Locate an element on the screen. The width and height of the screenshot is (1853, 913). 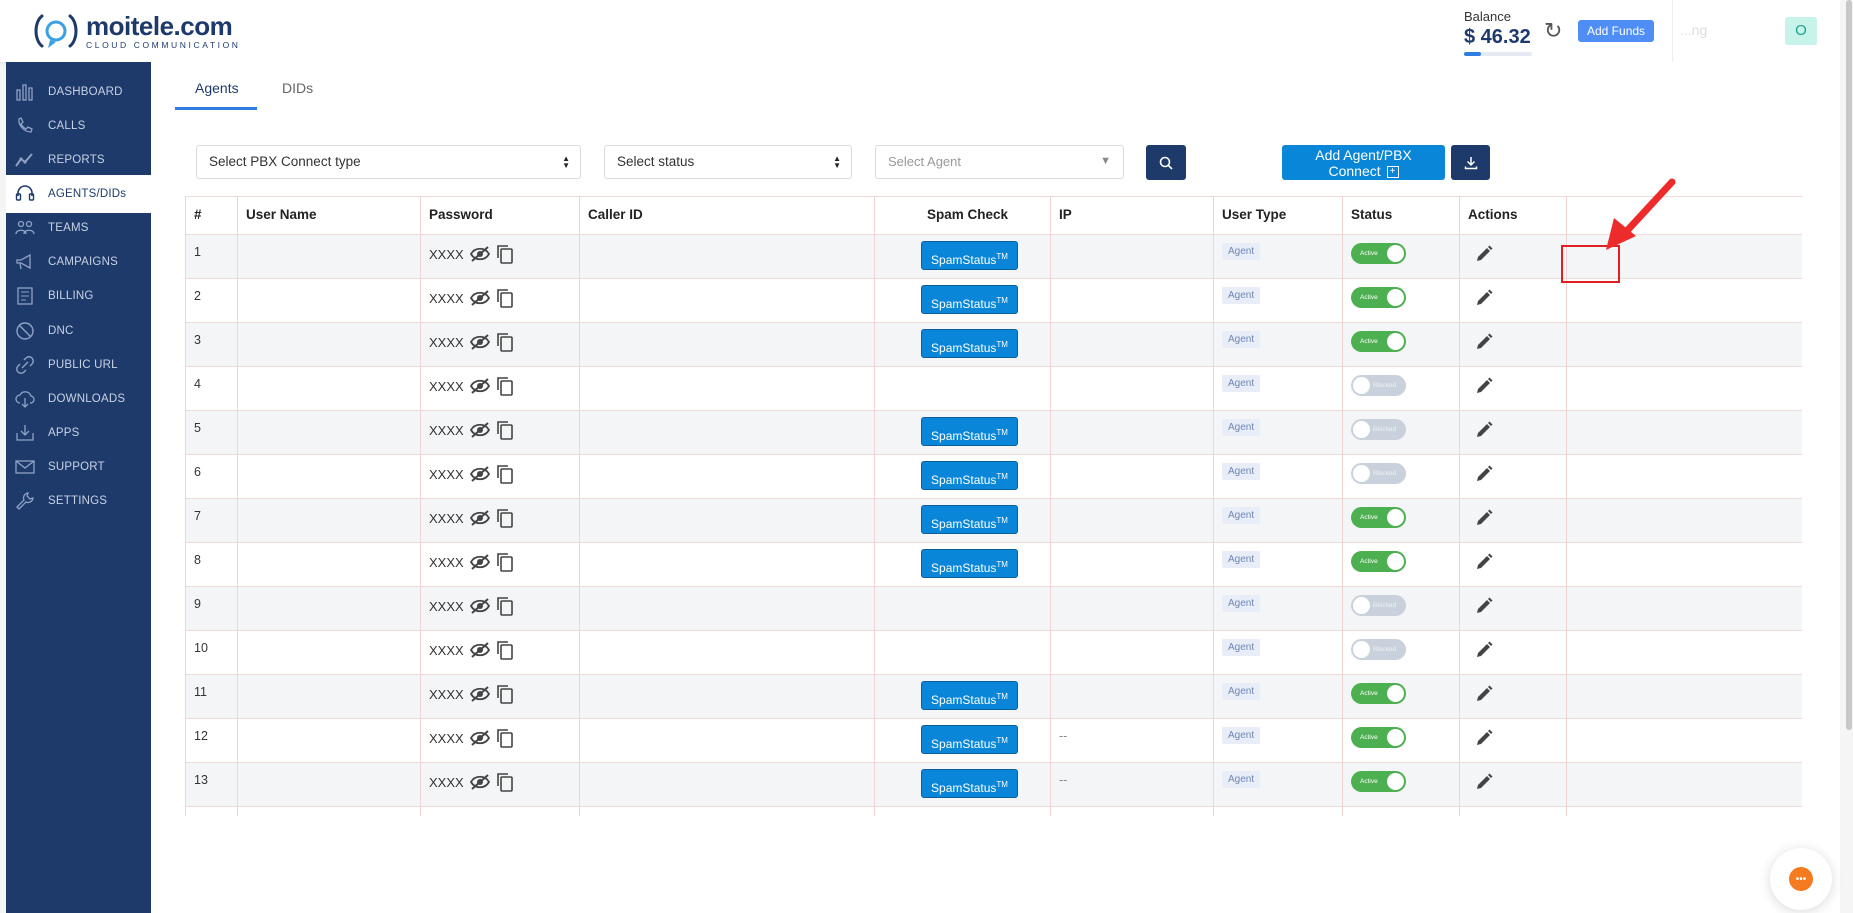
sidebar-item-settings: SETTINGS is located at coordinates (78, 501).